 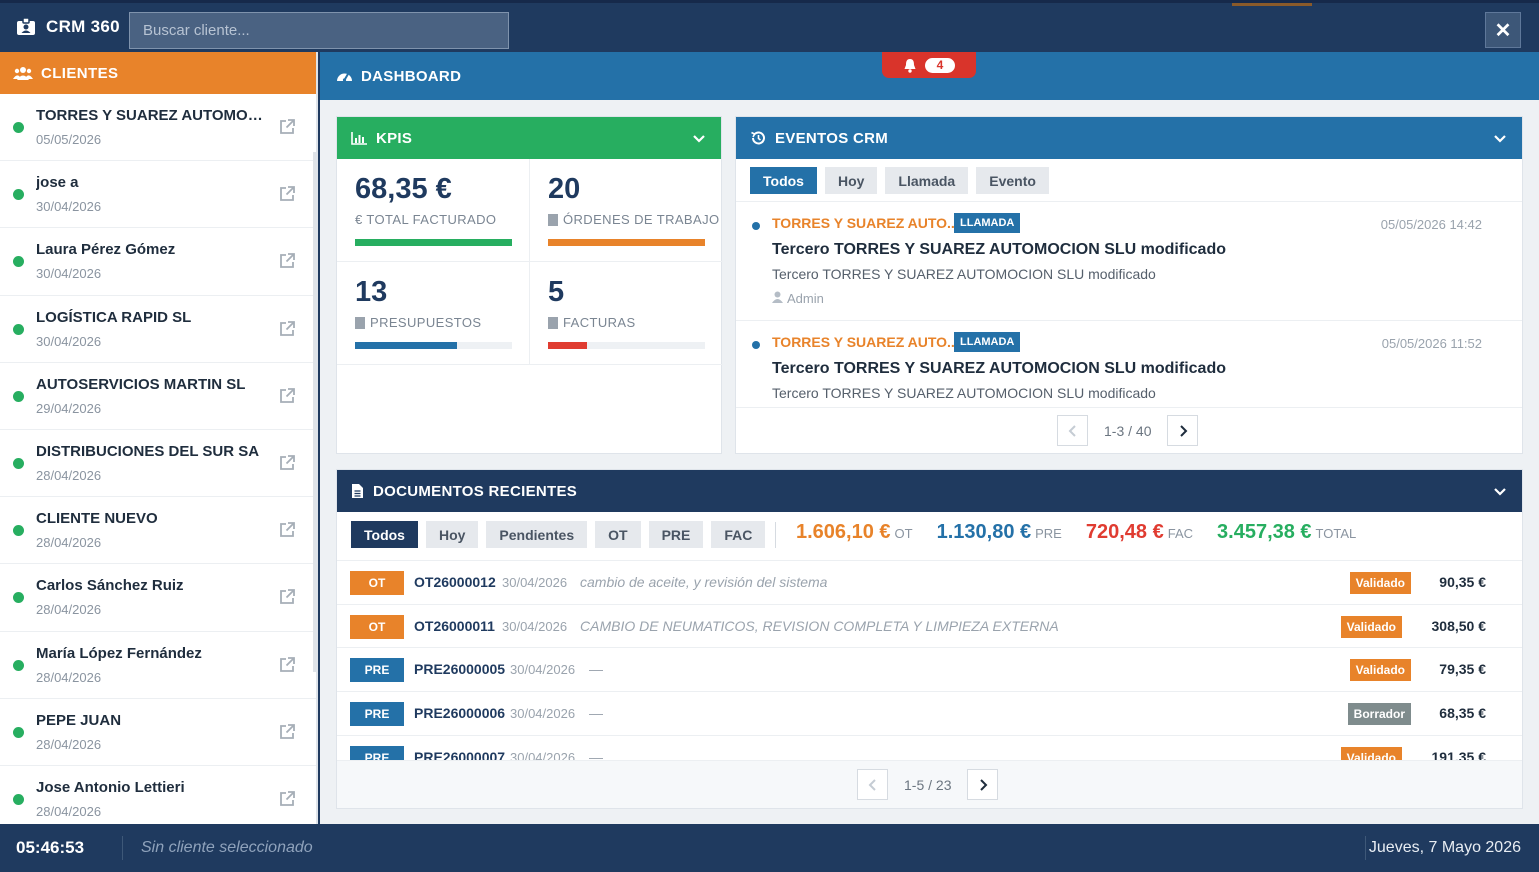 What do you see at coordinates (537, 534) in the screenshot?
I see `document-tab: Pendientes` at bounding box center [537, 534].